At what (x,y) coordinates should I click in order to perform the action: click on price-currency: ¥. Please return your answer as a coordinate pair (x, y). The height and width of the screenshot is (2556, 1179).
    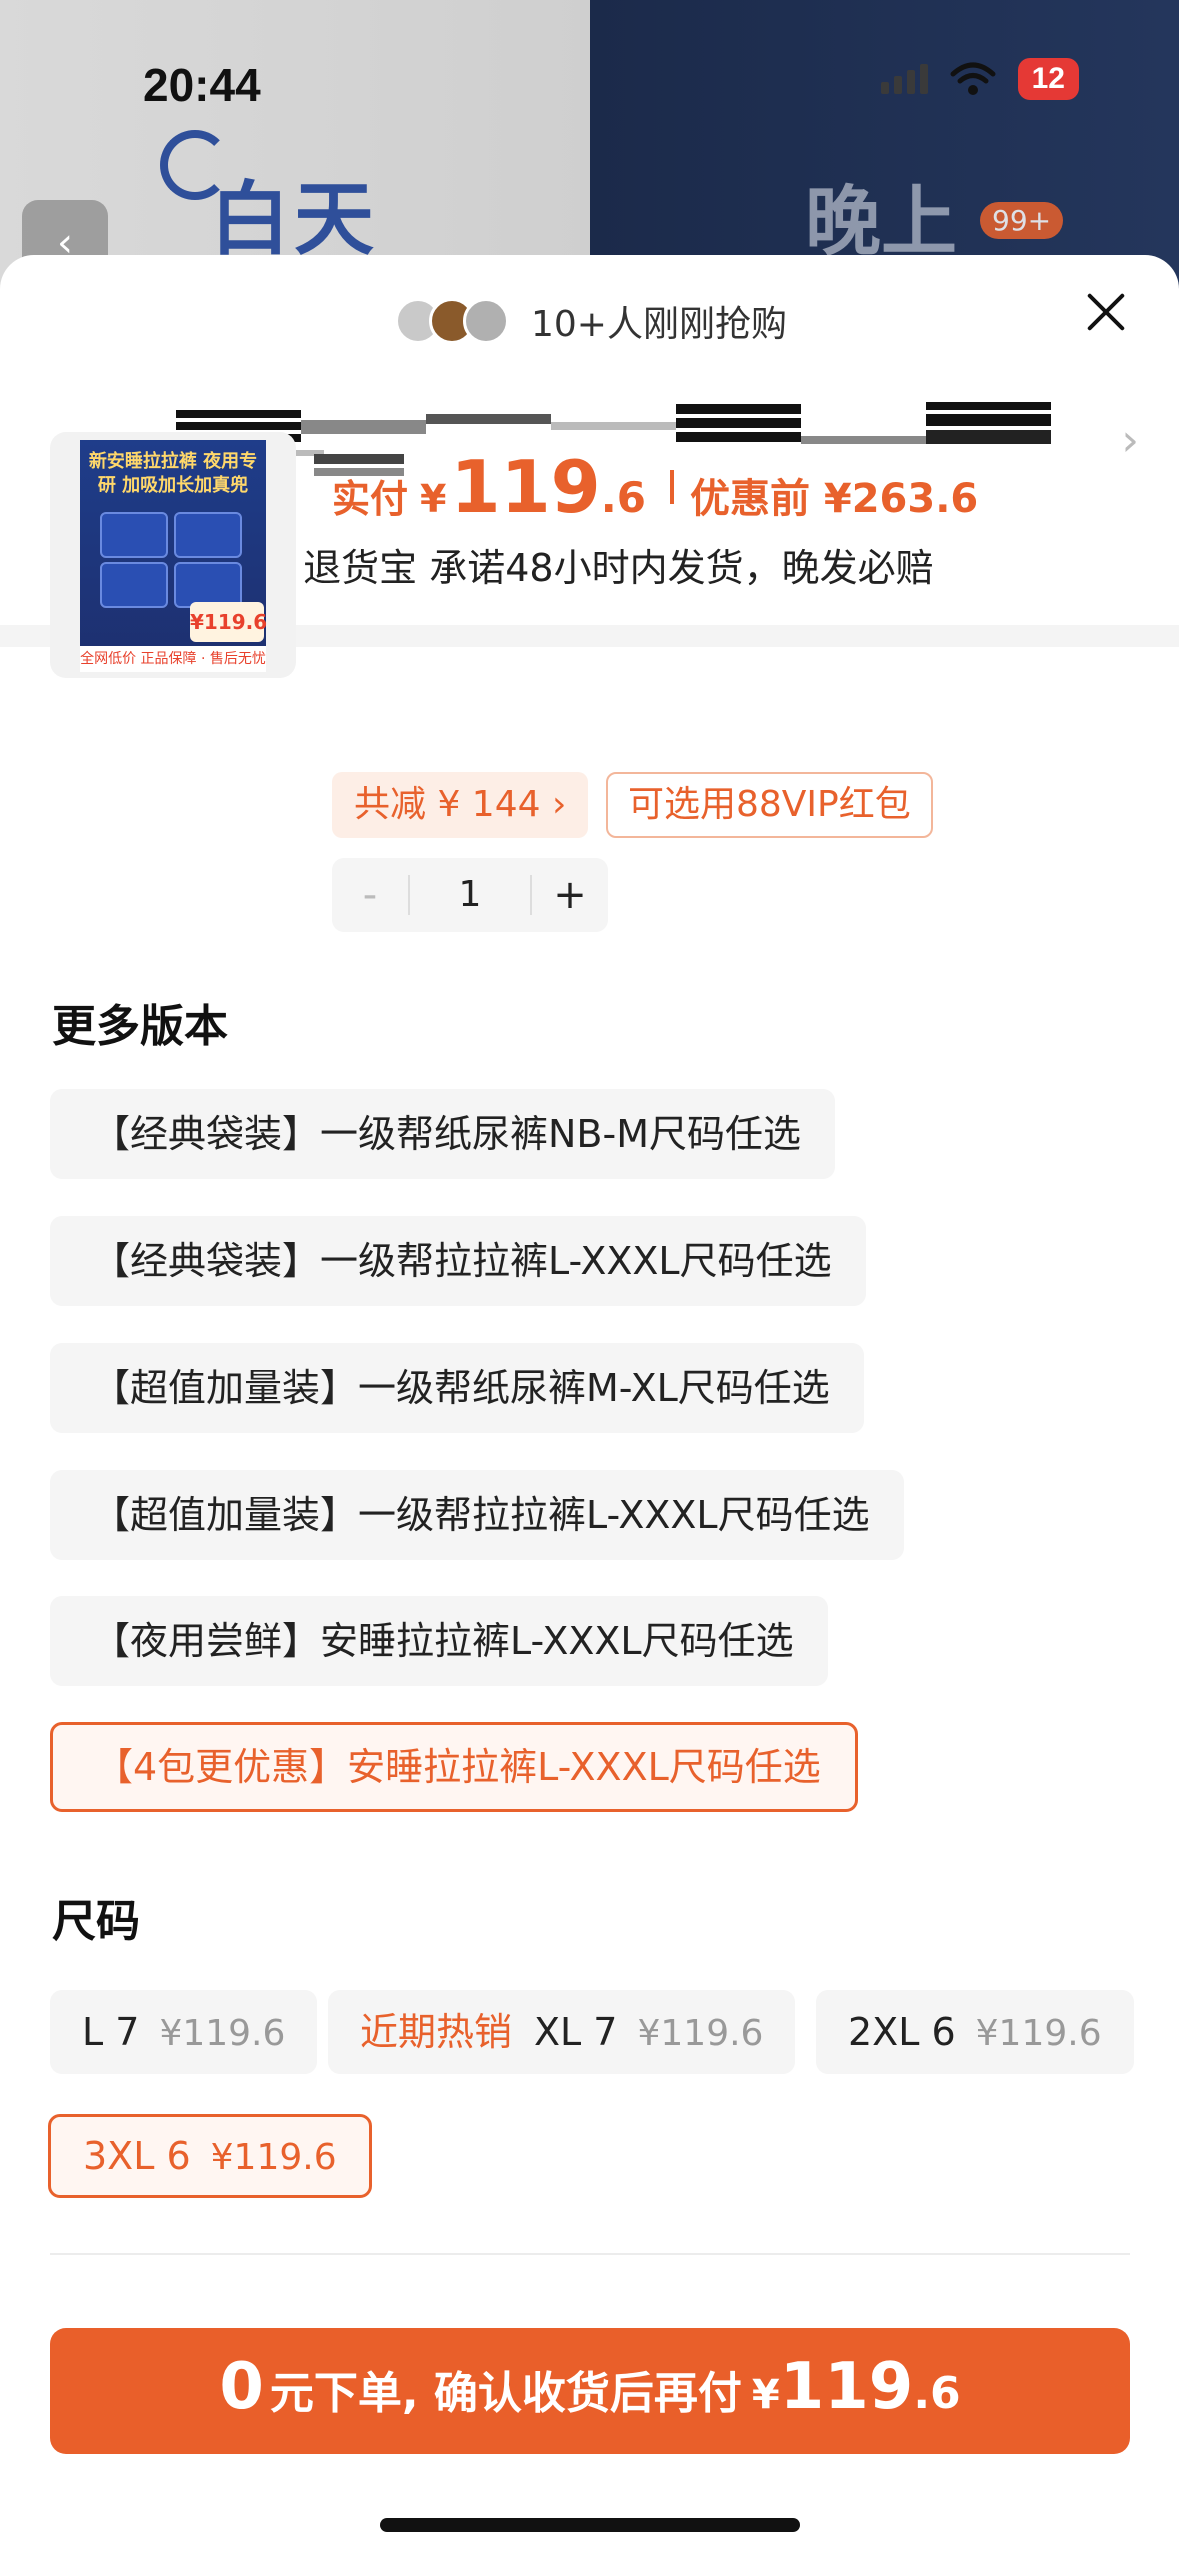
    Looking at the image, I should click on (433, 499).